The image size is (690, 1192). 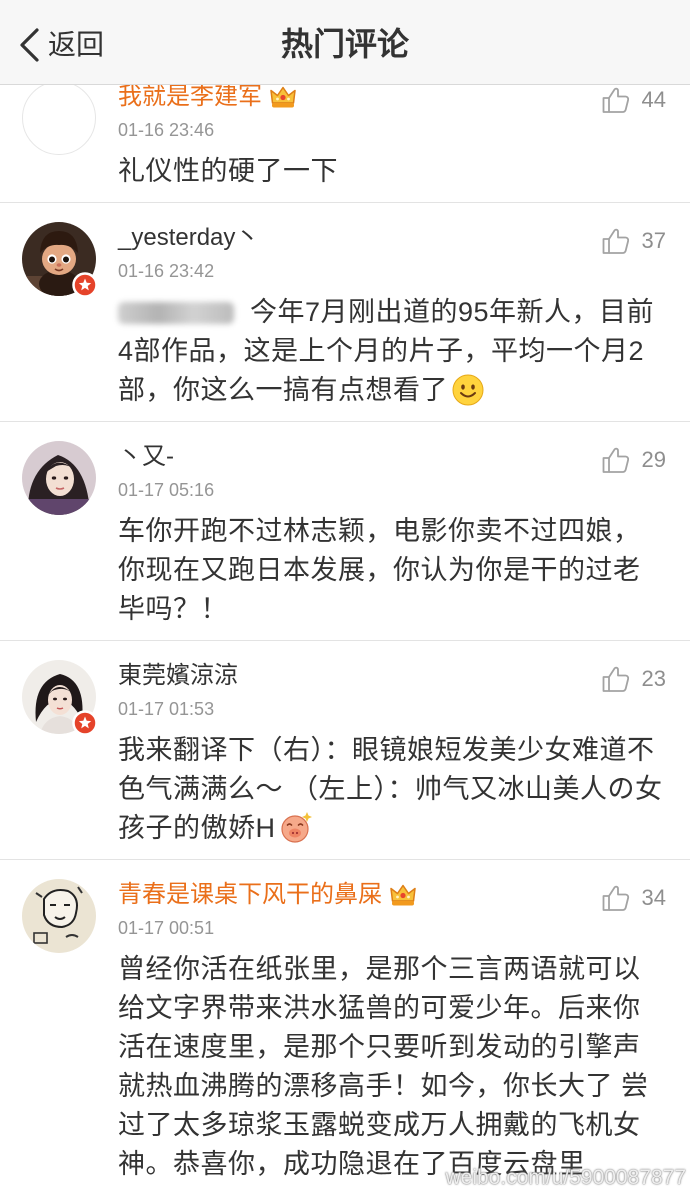 What do you see at coordinates (565, 1177) in the screenshot?
I see `watermark: weibo.com/u/5900087877` at bounding box center [565, 1177].